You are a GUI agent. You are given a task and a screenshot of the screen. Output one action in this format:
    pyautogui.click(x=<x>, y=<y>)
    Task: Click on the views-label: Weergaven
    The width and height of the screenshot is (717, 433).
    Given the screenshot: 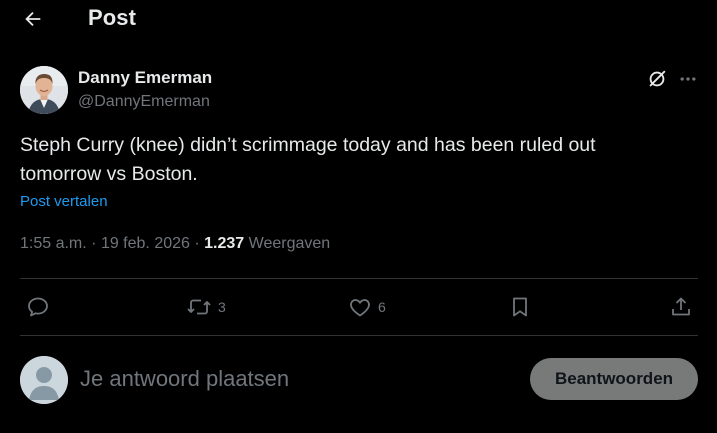 What is the action you would take?
    pyautogui.click(x=289, y=243)
    